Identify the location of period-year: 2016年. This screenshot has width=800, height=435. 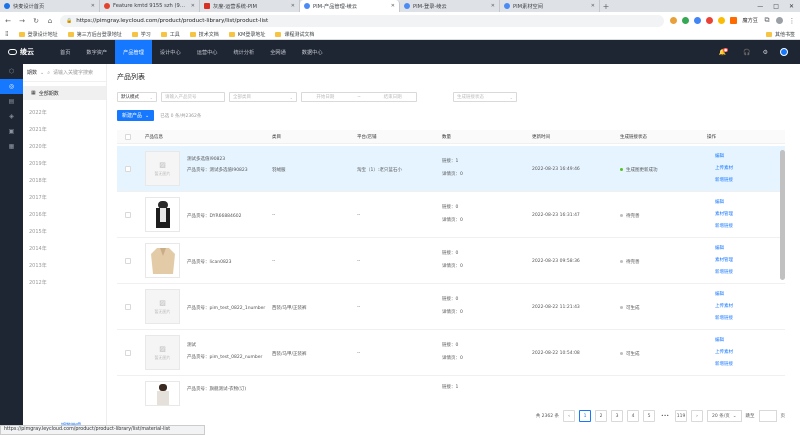
(64, 214).